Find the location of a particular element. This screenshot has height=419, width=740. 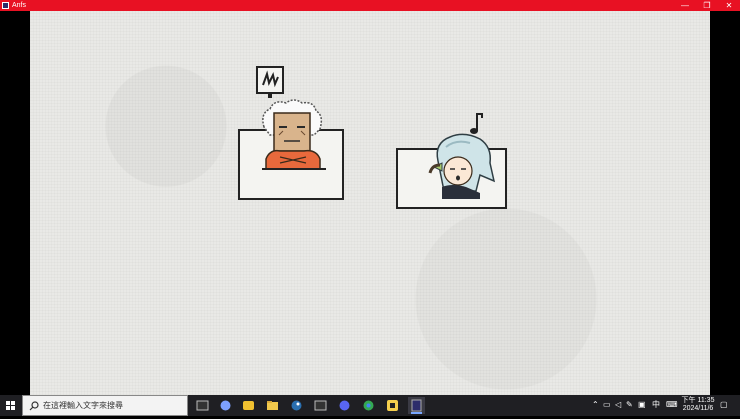

chevron-up-icon: ⌃ is located at coordinates (595, 405).